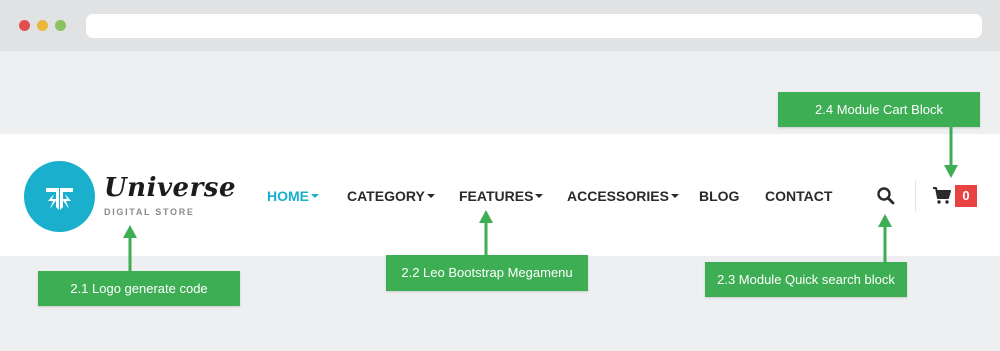 The height and width of the screenshot is (351, 1000). What do you see at coordinates (42, 25) in the screenshot?
I see `window-minimize-button` at bounding box center [42, 25].